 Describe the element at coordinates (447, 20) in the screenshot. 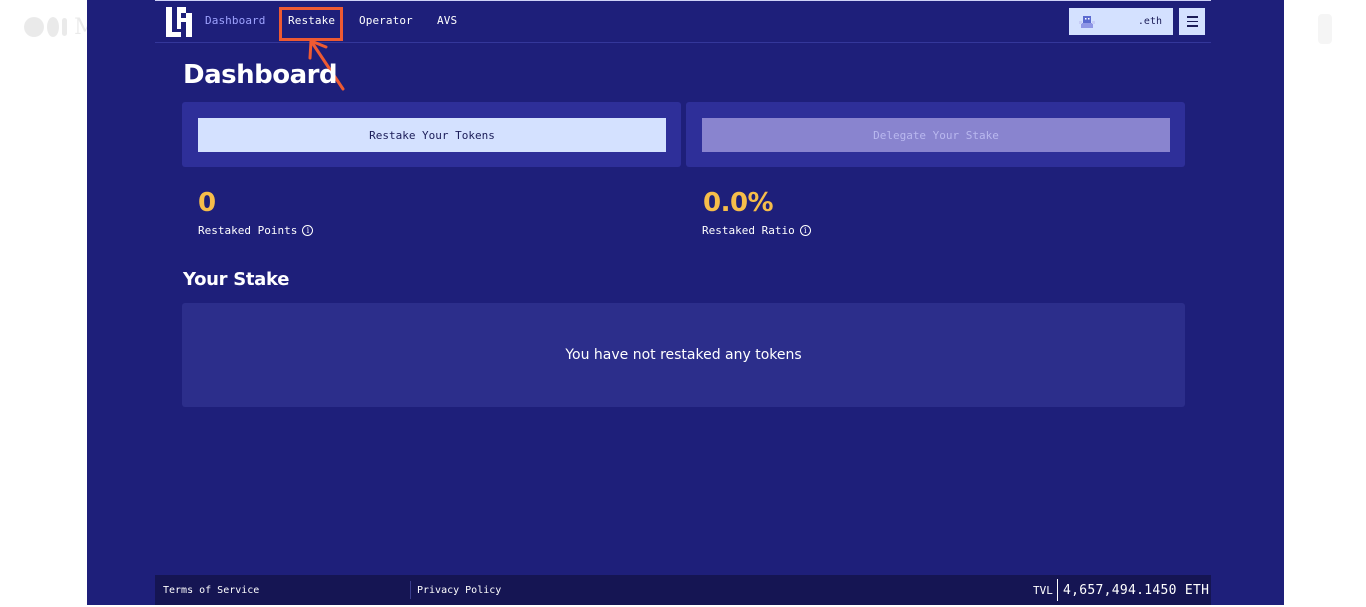

I see `nav-avs: AVS` at that location.